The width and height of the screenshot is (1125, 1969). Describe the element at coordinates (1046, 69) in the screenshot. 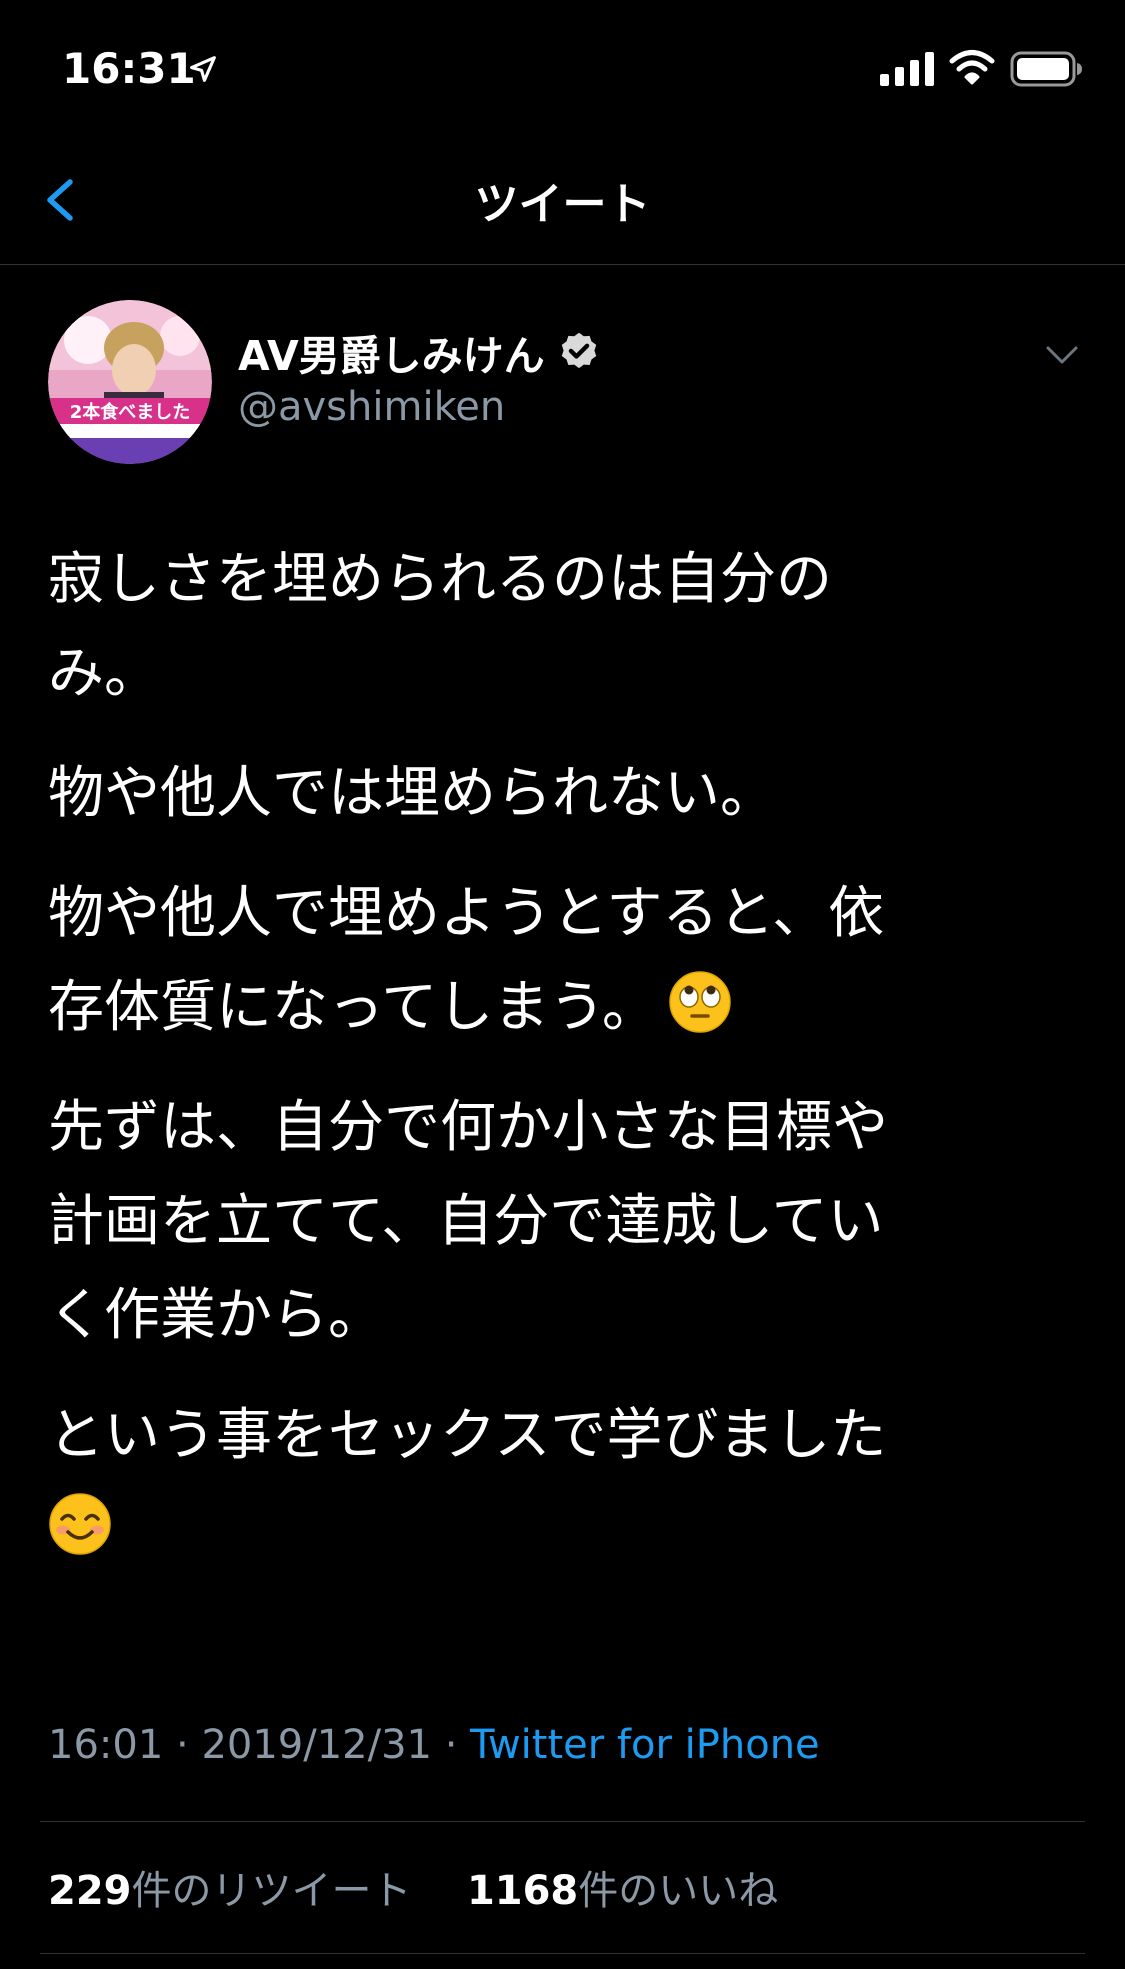

I see `battery-icon` at that location.